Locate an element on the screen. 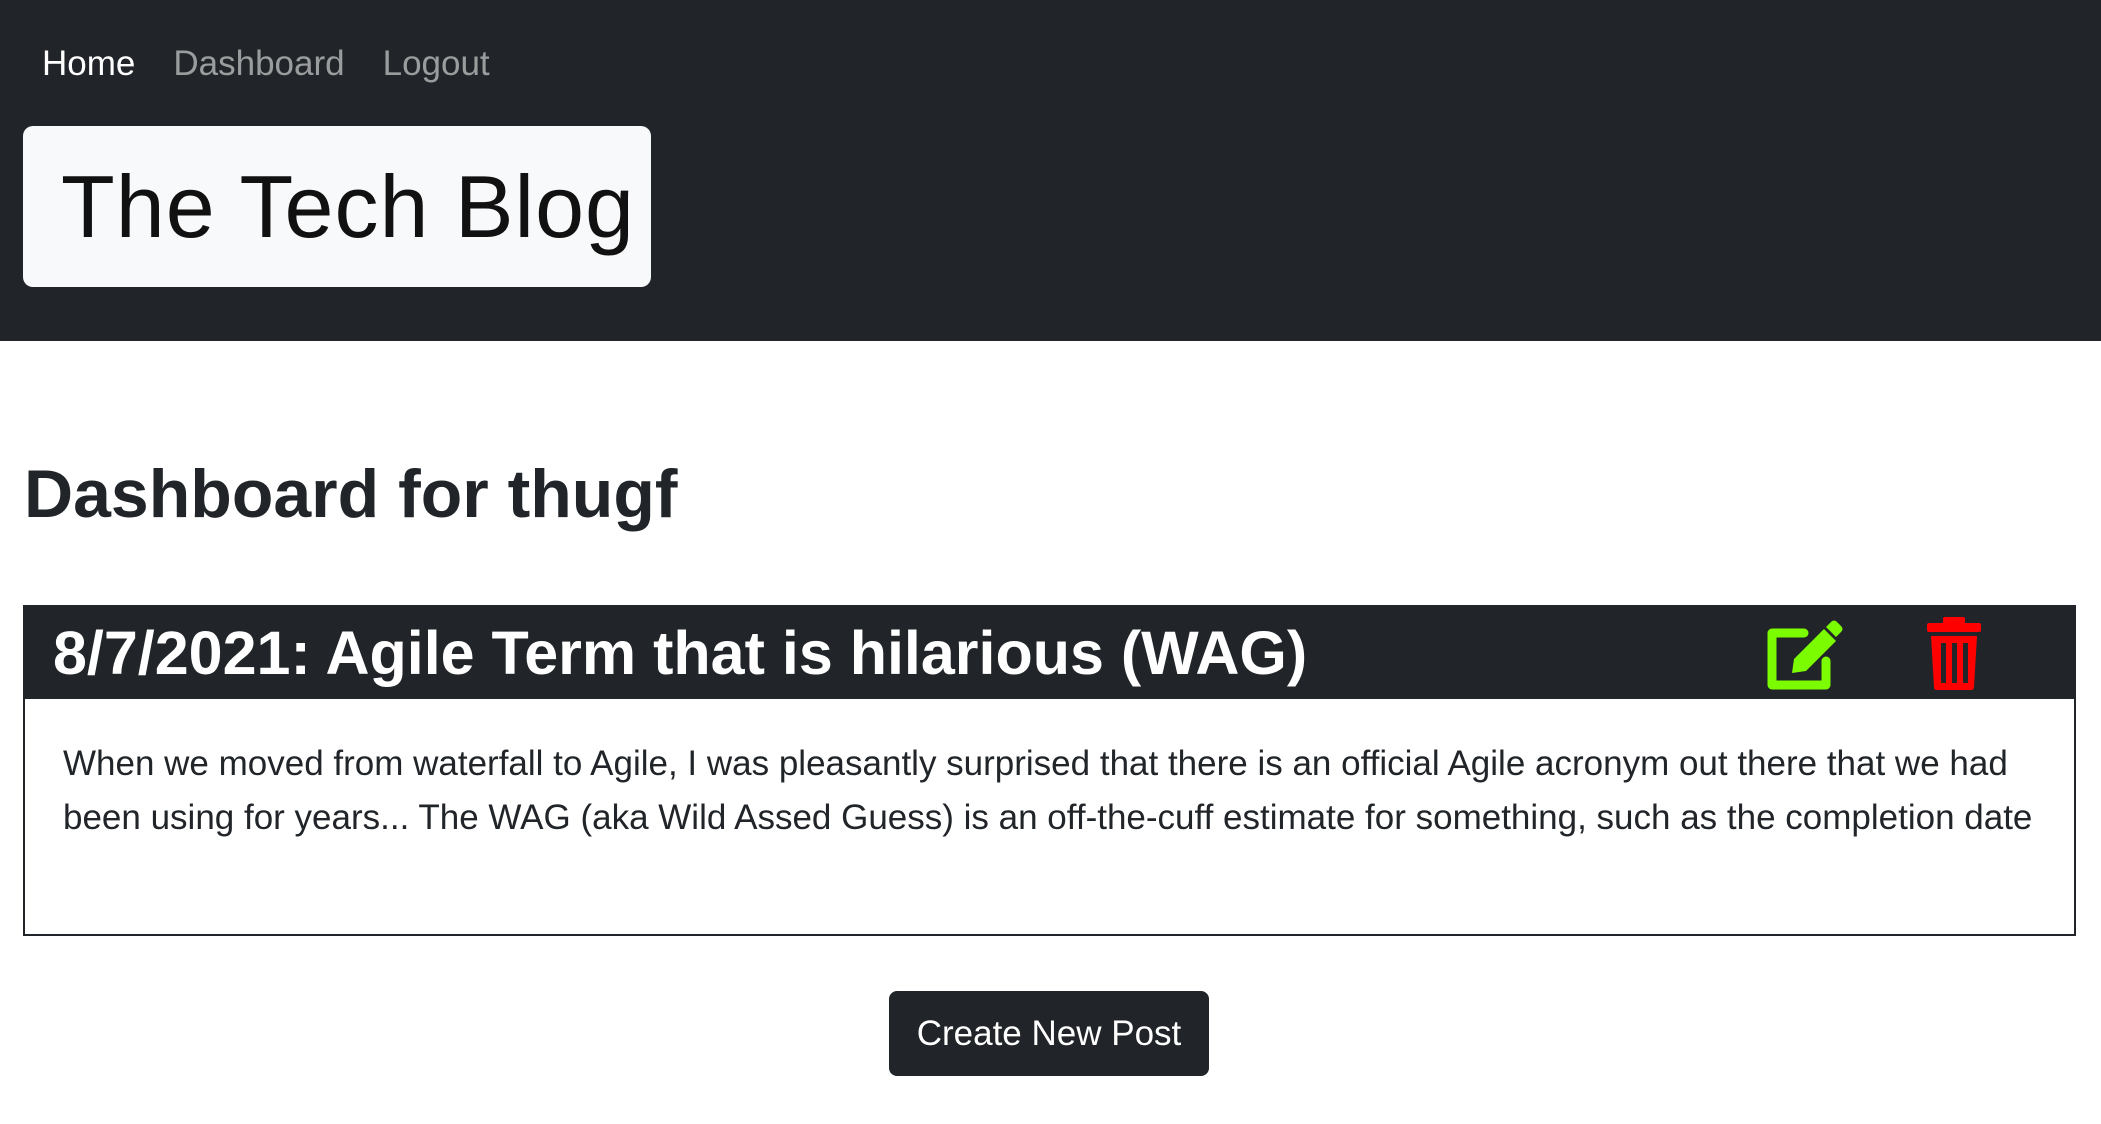 This screenshot has width=2101, height=1124. brand-banner: The Tech Blog is located at coordinates (337, 206).